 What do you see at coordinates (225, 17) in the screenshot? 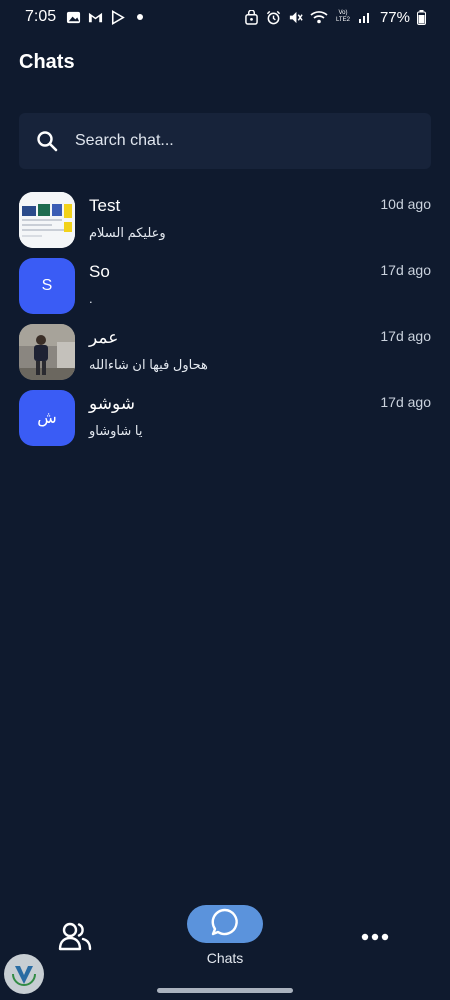
I see `status-bar: 7:05 Vo) LTE2 77%` at bounding box center [225, 17].